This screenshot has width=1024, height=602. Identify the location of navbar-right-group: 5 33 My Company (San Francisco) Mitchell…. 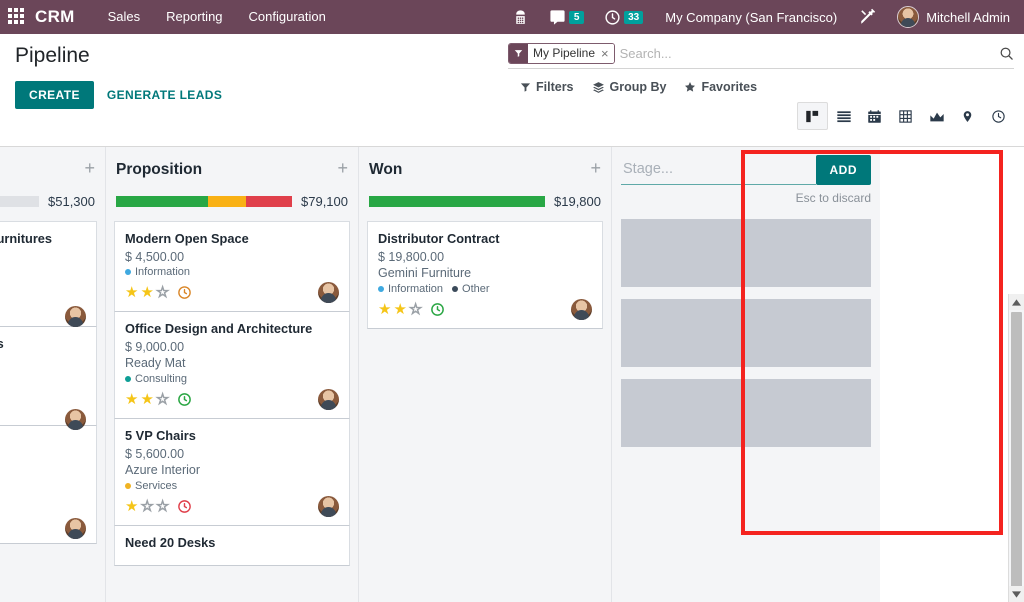
(758, 17).